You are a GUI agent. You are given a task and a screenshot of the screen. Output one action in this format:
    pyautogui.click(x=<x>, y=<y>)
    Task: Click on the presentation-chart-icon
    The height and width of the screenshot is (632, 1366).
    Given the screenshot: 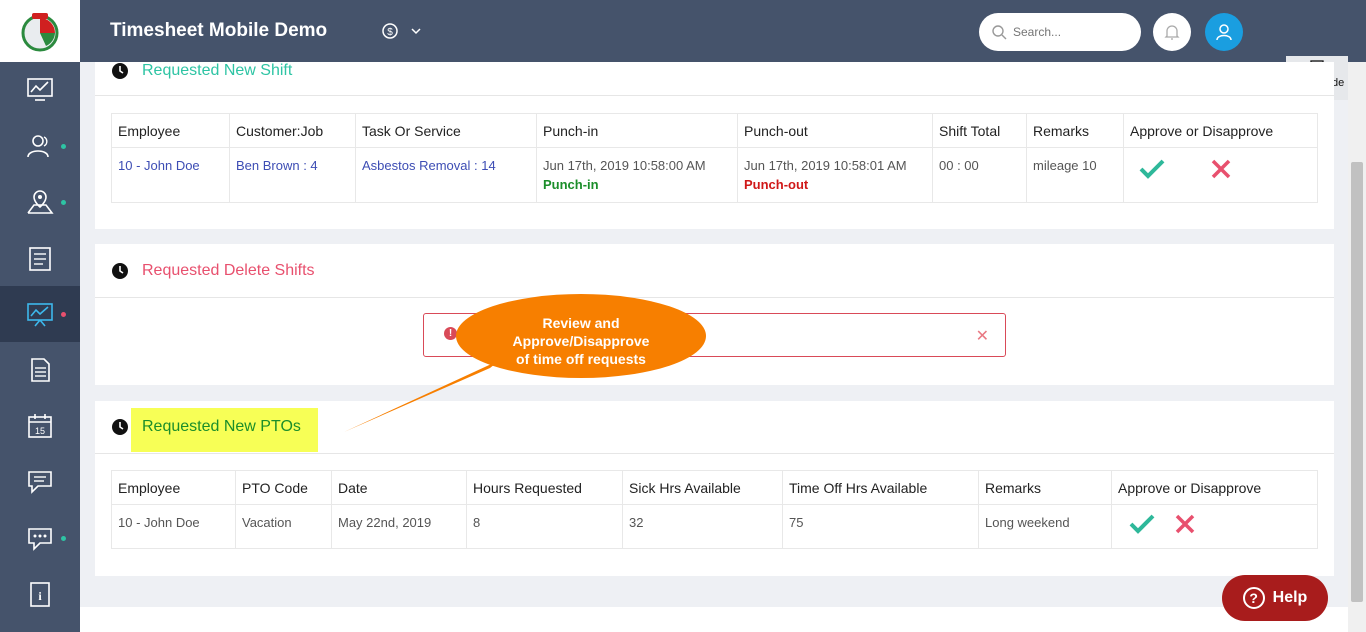 What is the action you would take?
    pyautogui.click(x=40, y=315)
    